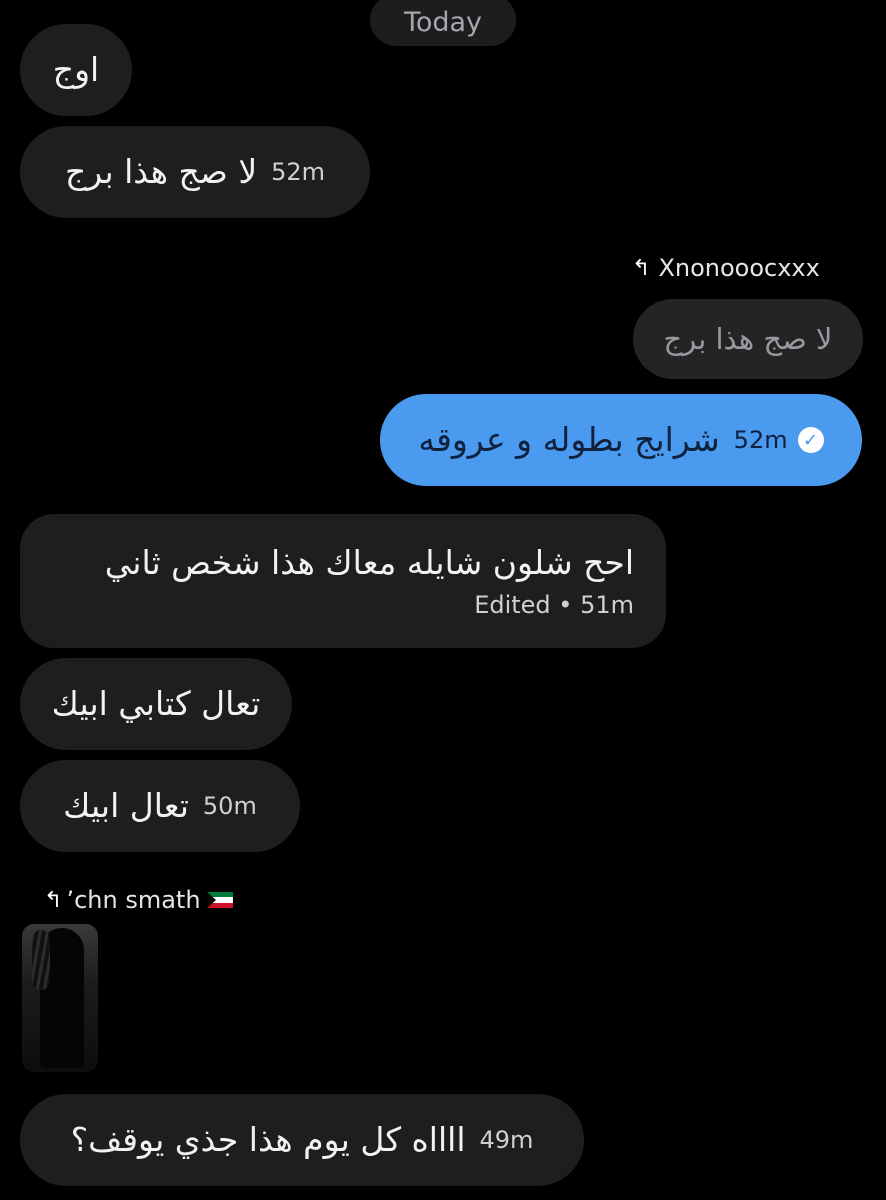 The width and height of the screenshot is (886, 1200). What do you see at coordinates (41, 960) in the screenshot?
I see `photo-detail` at bounding box center [41, 960].